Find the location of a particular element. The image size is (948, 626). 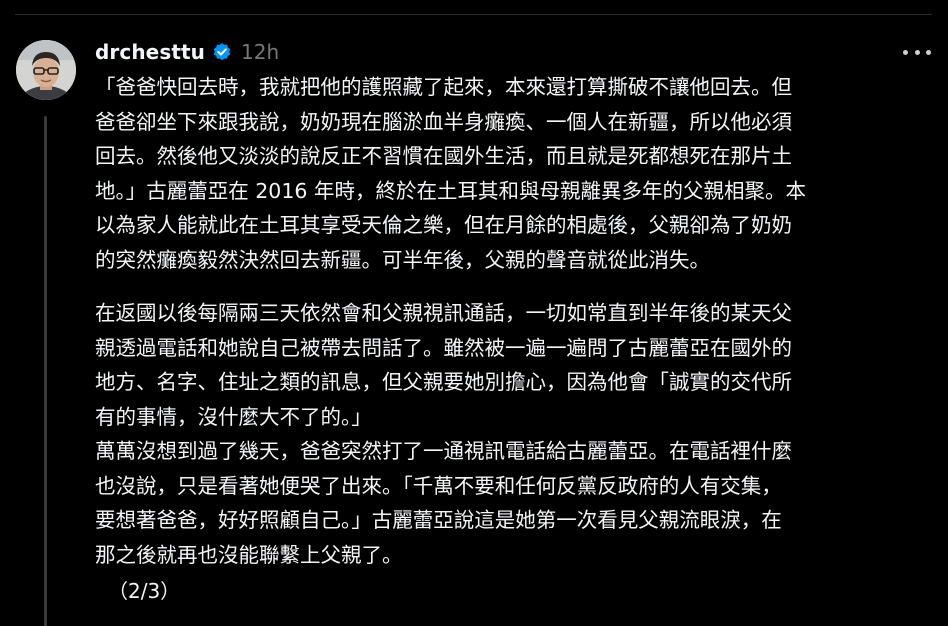

avatar is located at coordinates (46, 70).